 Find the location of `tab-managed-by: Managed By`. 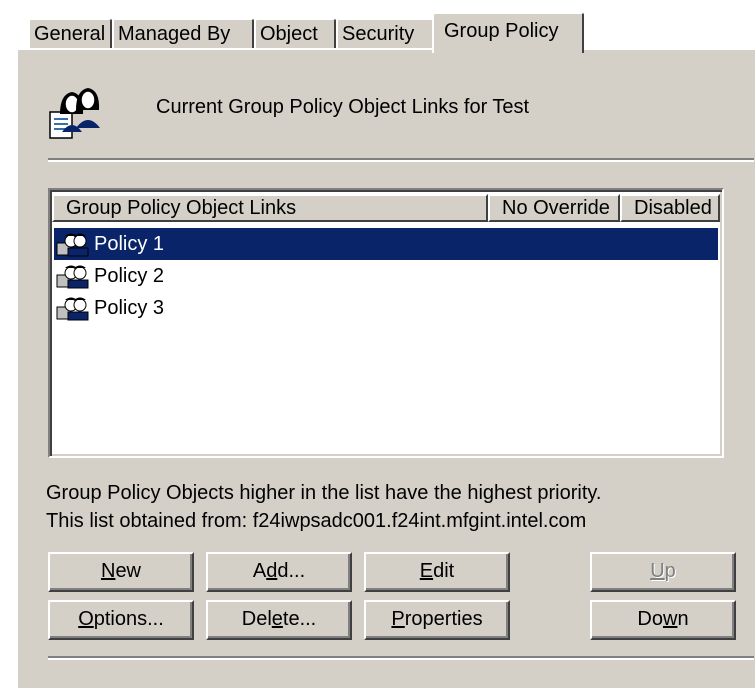

tab-managed-by: Managed By is located at coordinates (183, 34).